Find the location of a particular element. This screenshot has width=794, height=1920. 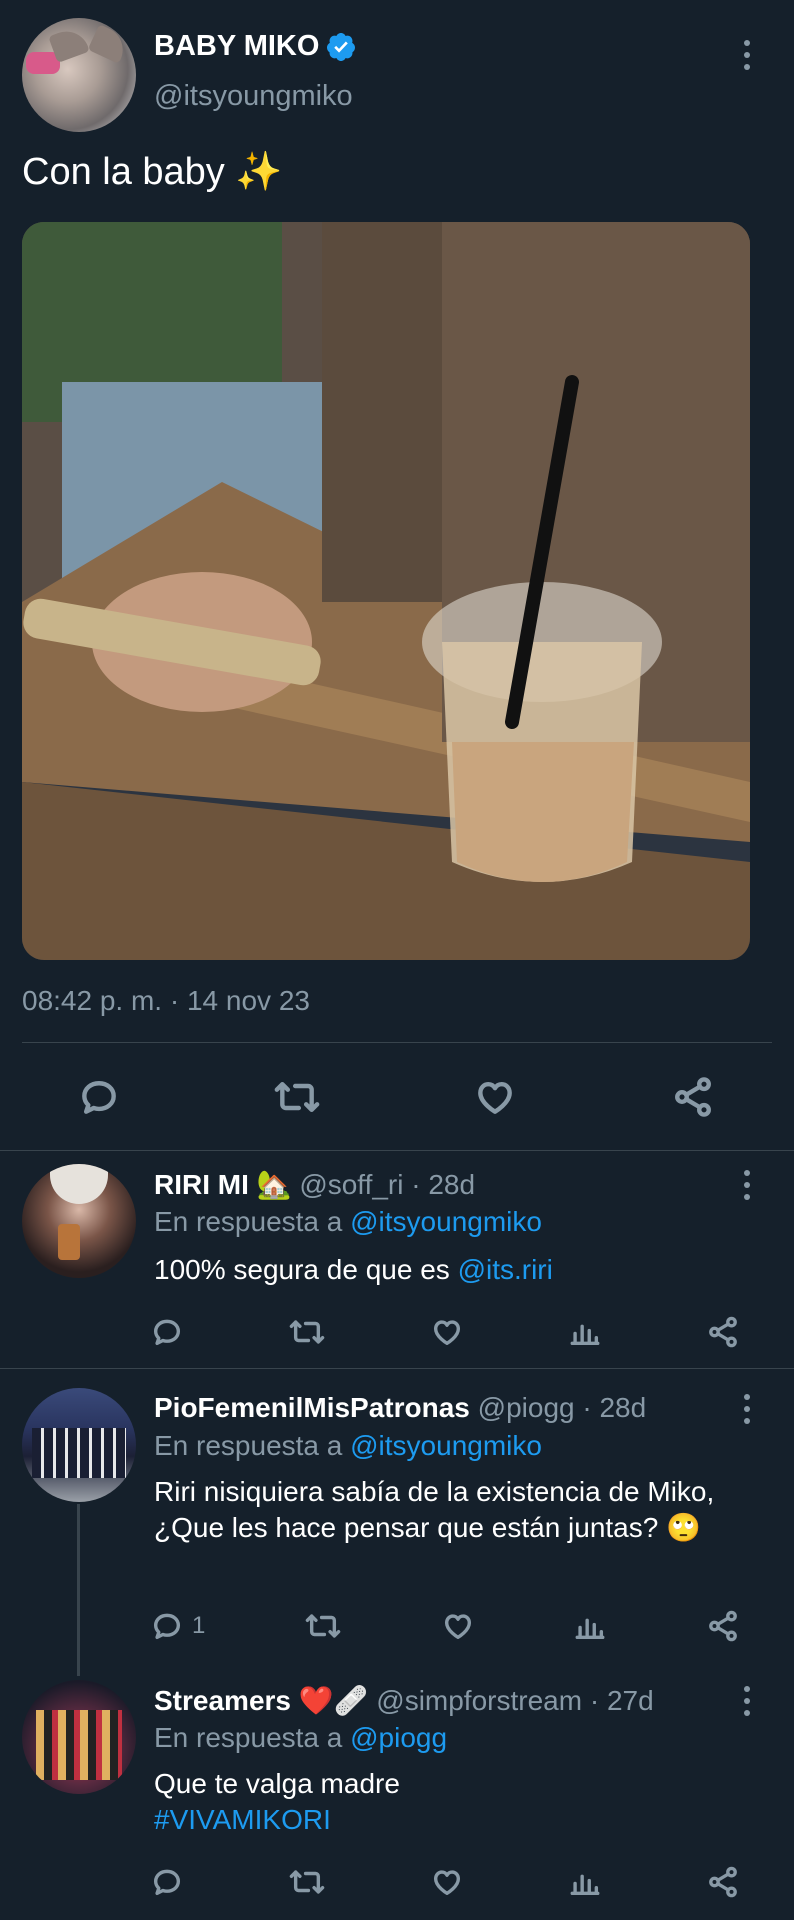

reply-context: En respuesta a @piogg is located at coordinates (300, 1738).